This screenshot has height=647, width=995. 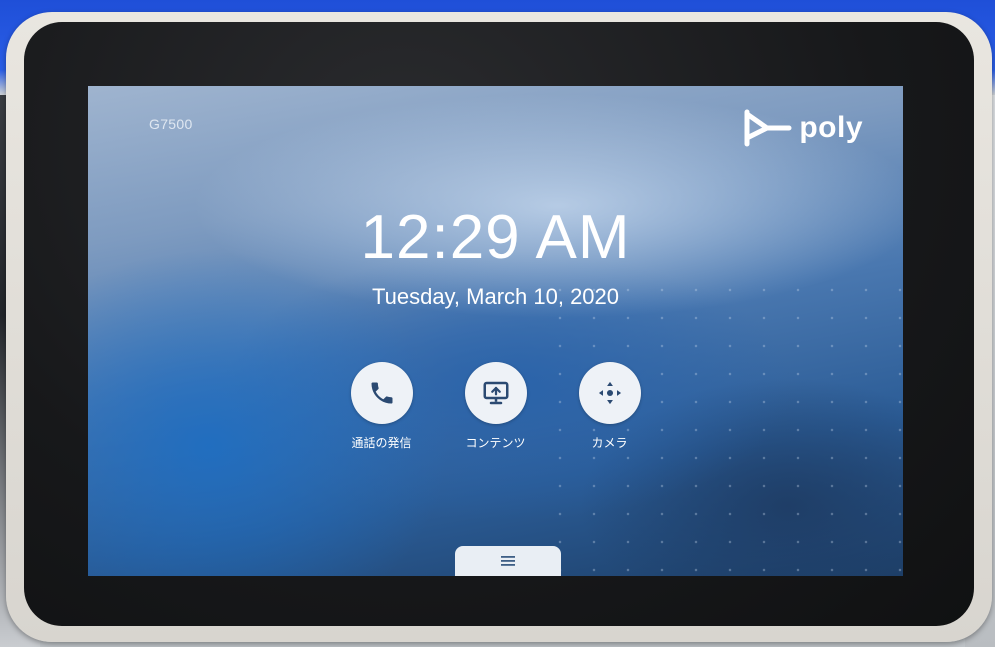 I want to click on menu-icon, so click(x=508, y=561).